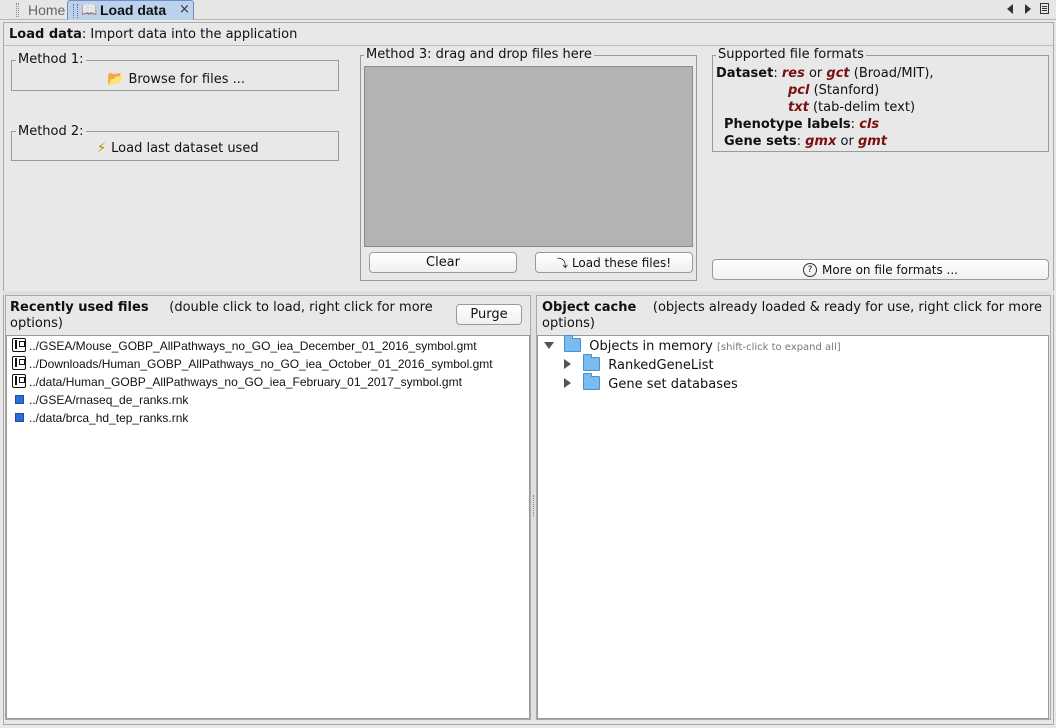 The height and width of the screenshot is (728, 1056). Describe the element at coordinates (185, 148) in the screenshot. I see `load-last-dataset-label: Load last dataset used` at that location.